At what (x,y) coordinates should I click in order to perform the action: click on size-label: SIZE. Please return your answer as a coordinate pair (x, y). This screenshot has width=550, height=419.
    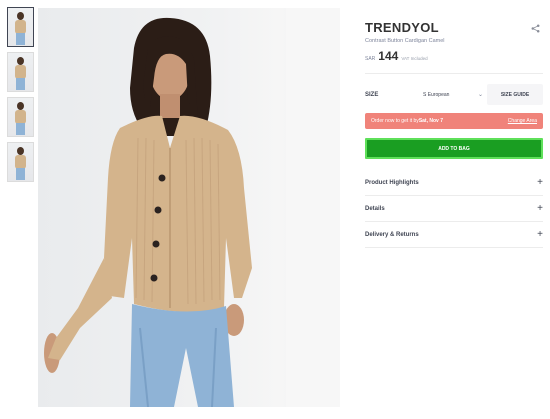
    Looking at the image, I should click on (372, 94).